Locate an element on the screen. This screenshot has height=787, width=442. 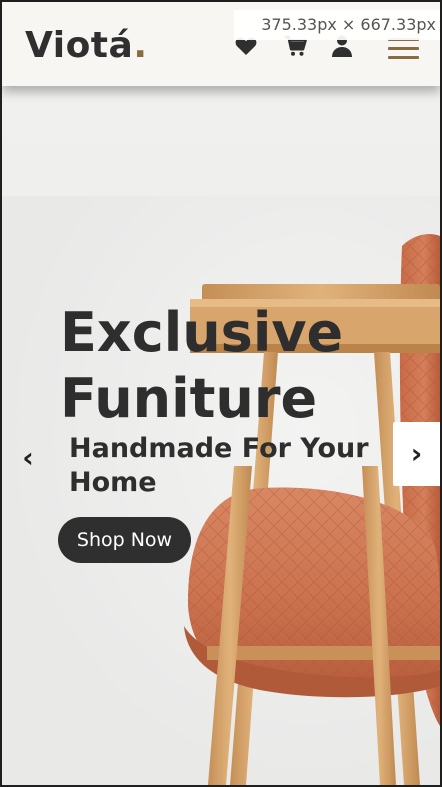
hero-title: Exclusive Funiture is located at coordinates (240, 366).